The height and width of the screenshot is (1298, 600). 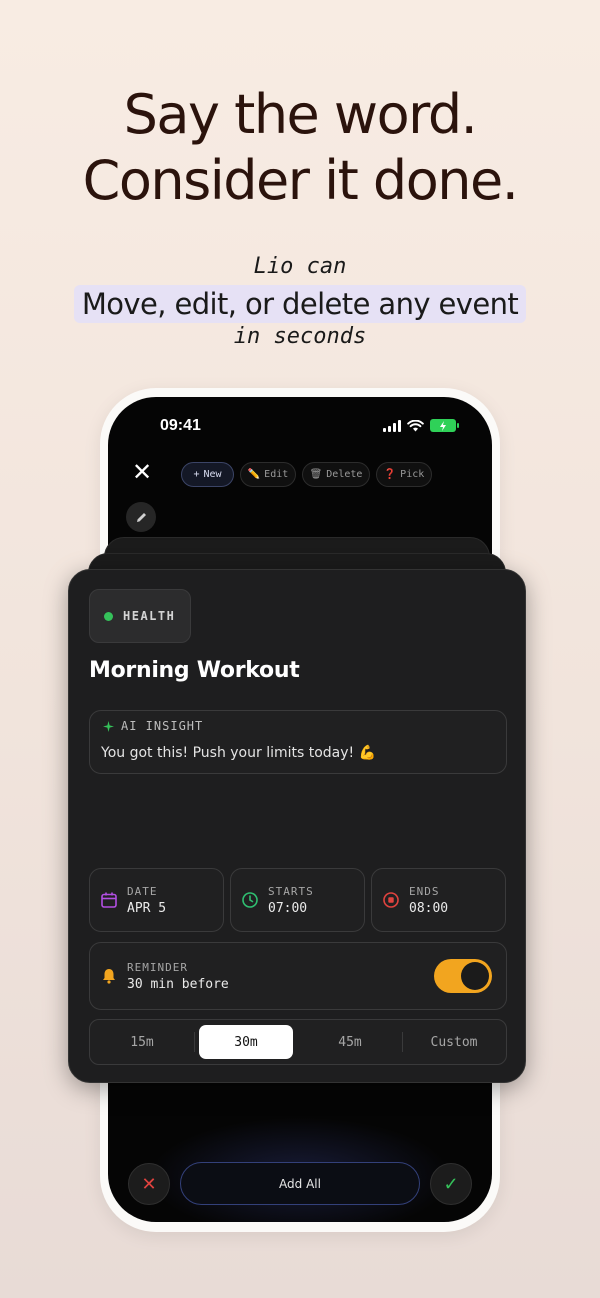 What do you see at coordinates (391, 900) in the screenshot?
I see `stop-circle-icon` at bounding box center [391, 900].